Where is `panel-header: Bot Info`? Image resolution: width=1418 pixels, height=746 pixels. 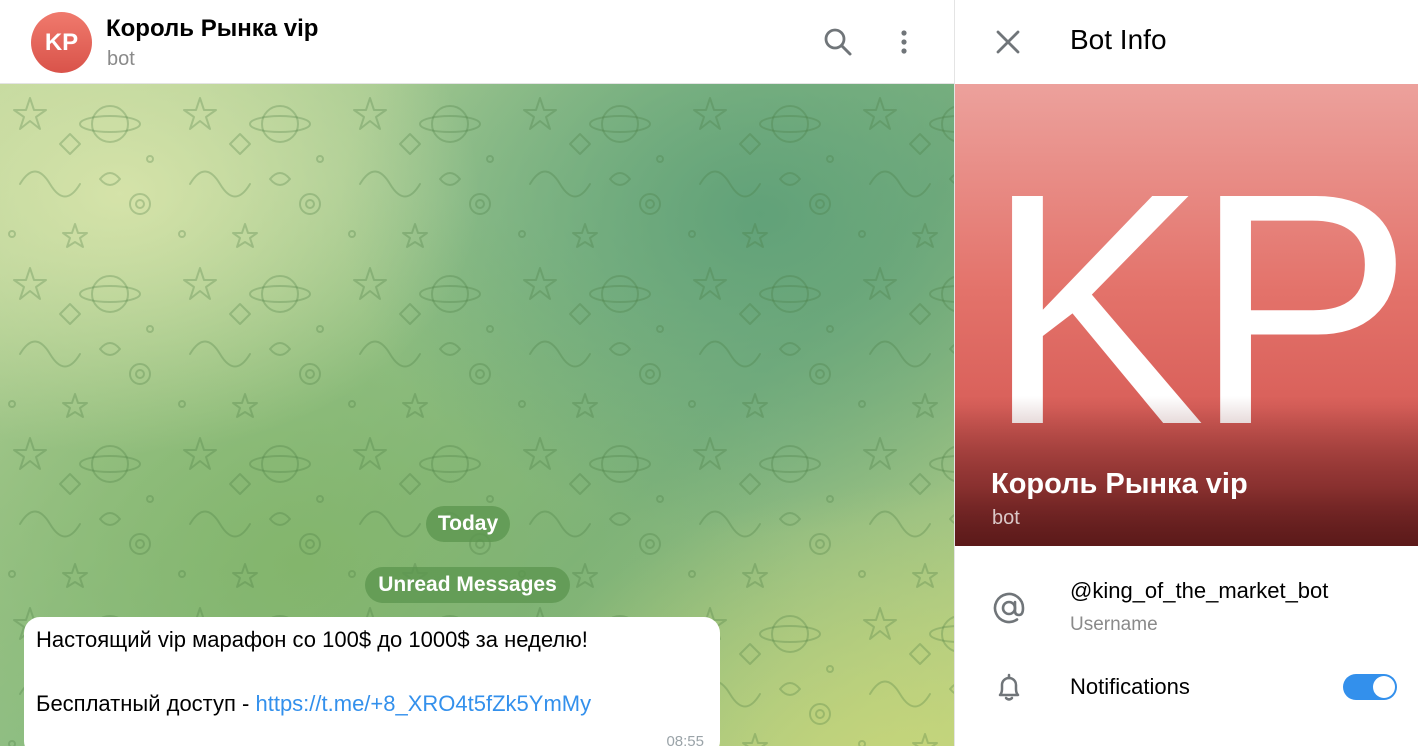
panel-header: Bot Info is located at coordinates (1186, 42).